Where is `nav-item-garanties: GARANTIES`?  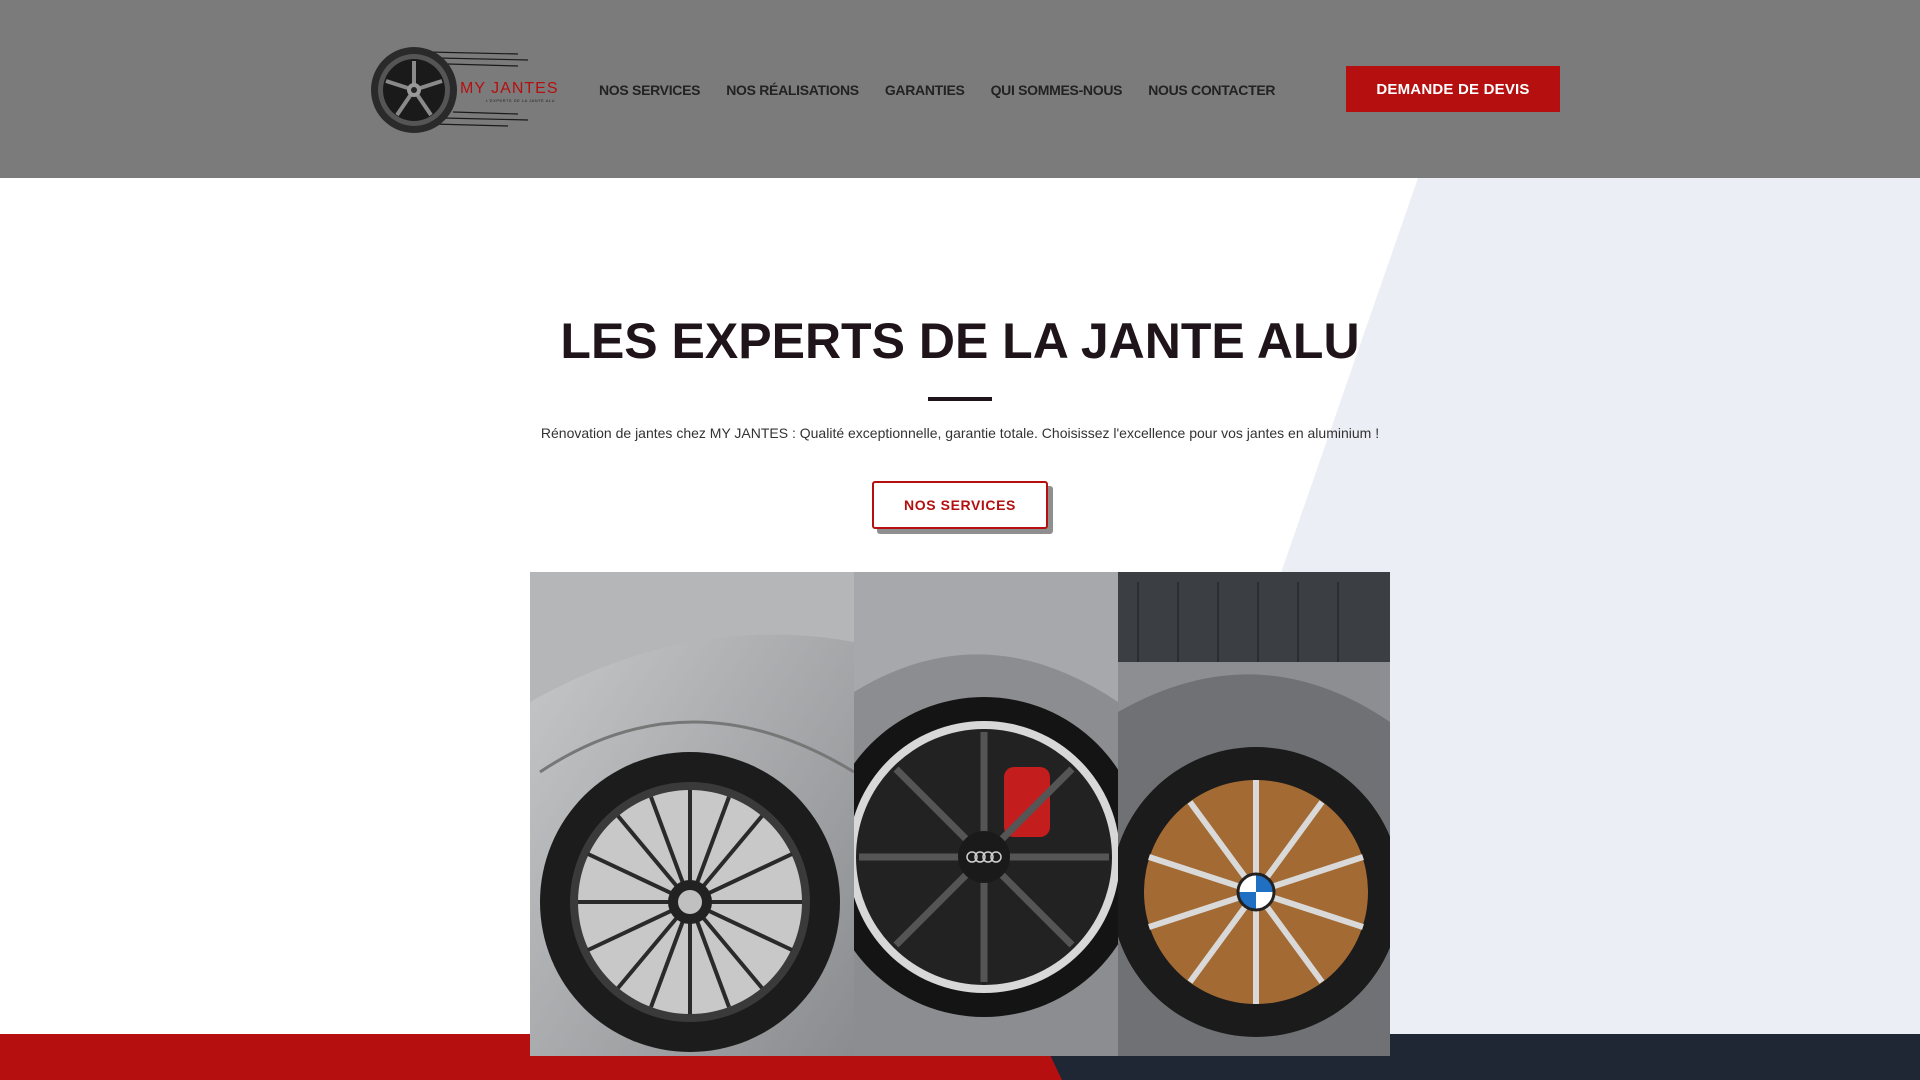 nav-item-garanties: GARANTIES is located at coordinates (925, 90).